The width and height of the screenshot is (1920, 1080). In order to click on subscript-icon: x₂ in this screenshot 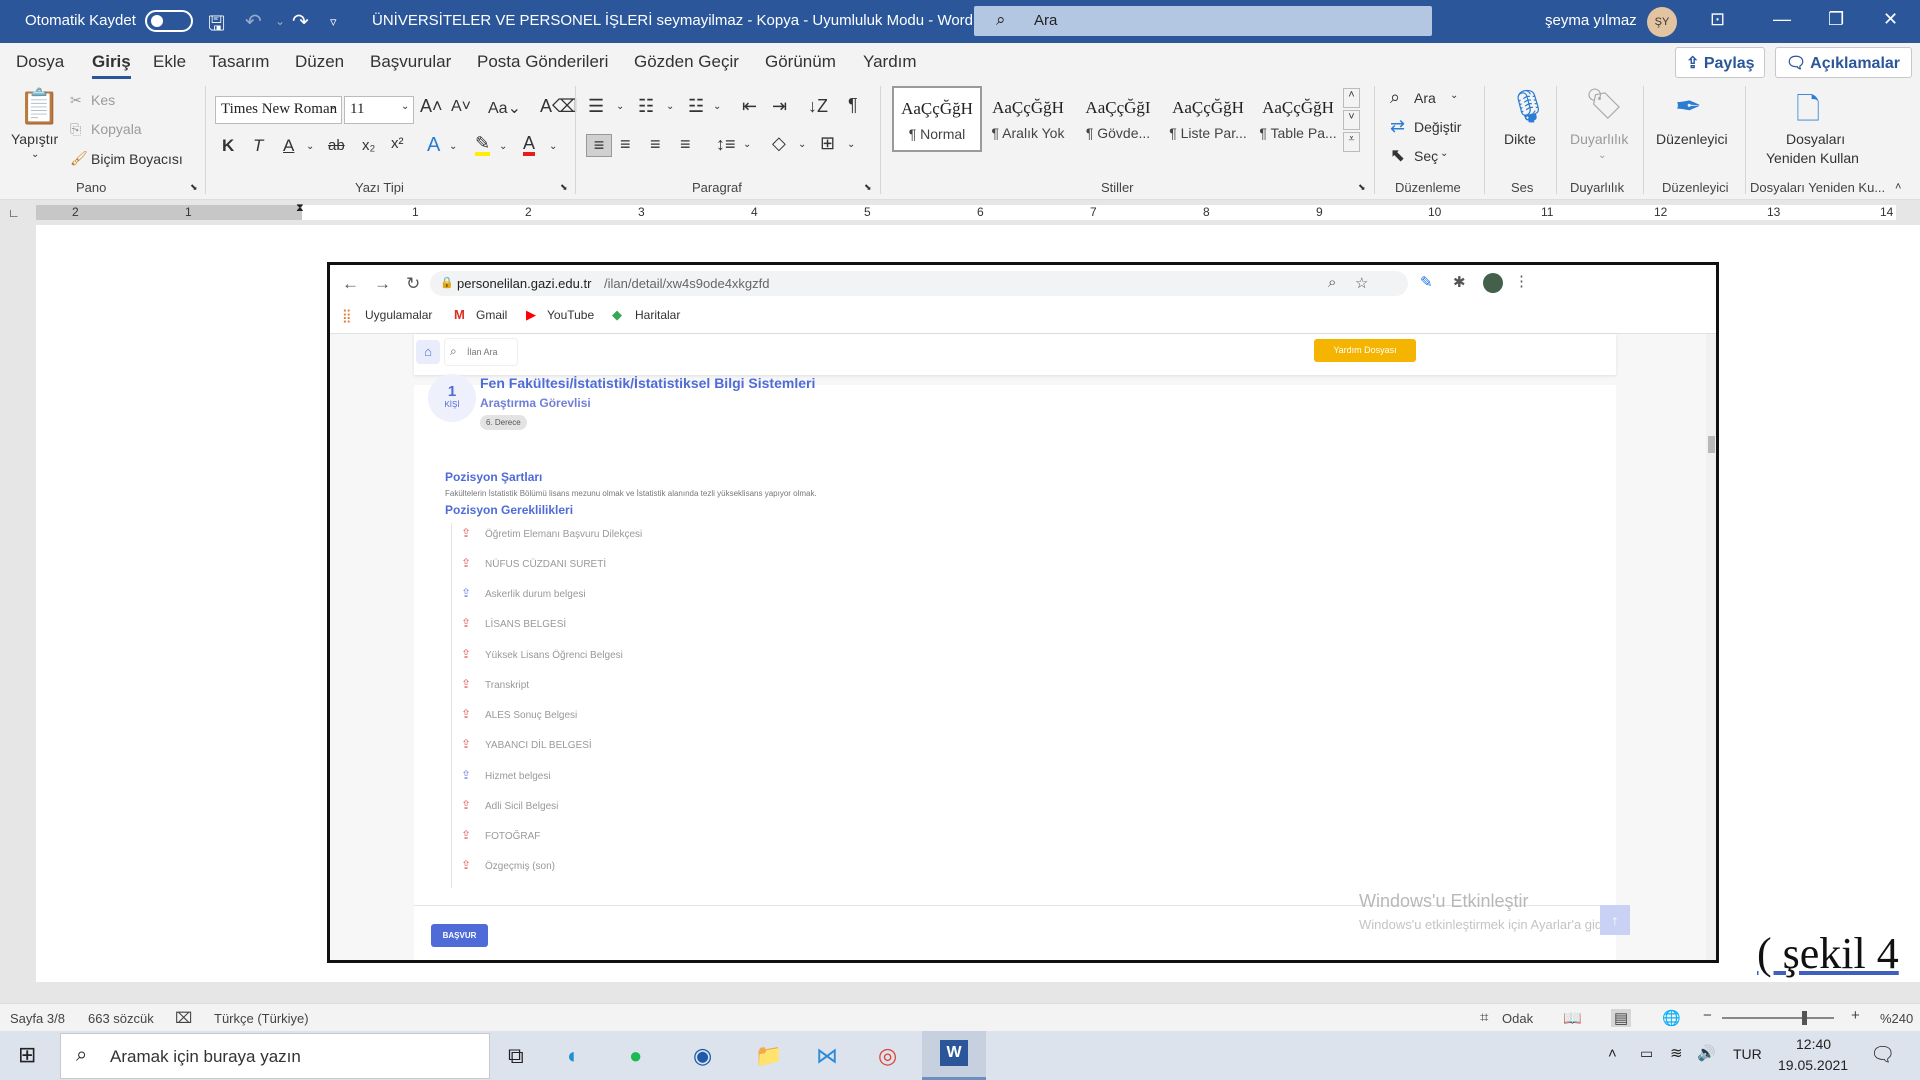, I will do `click(368, 145)`.